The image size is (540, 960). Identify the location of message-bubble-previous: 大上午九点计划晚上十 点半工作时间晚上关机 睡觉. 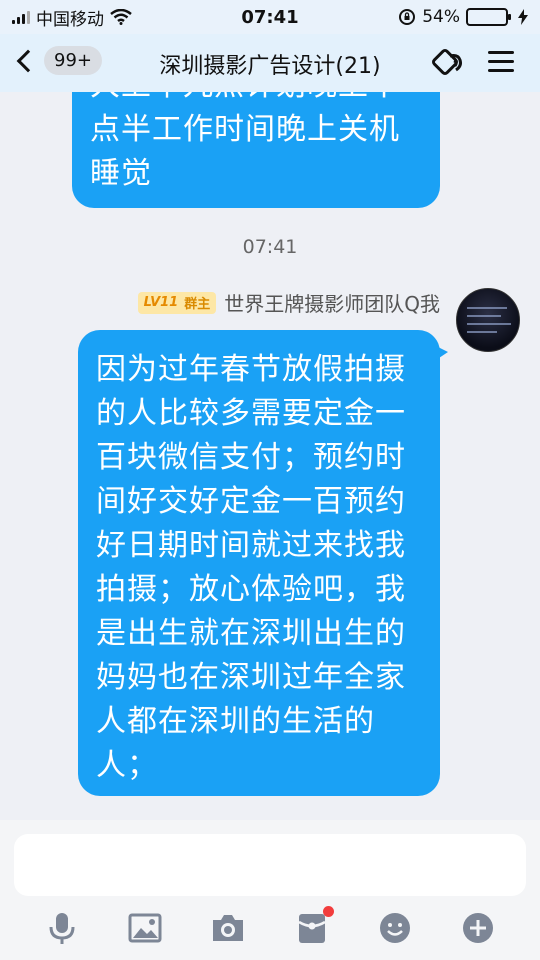
(256, 150).